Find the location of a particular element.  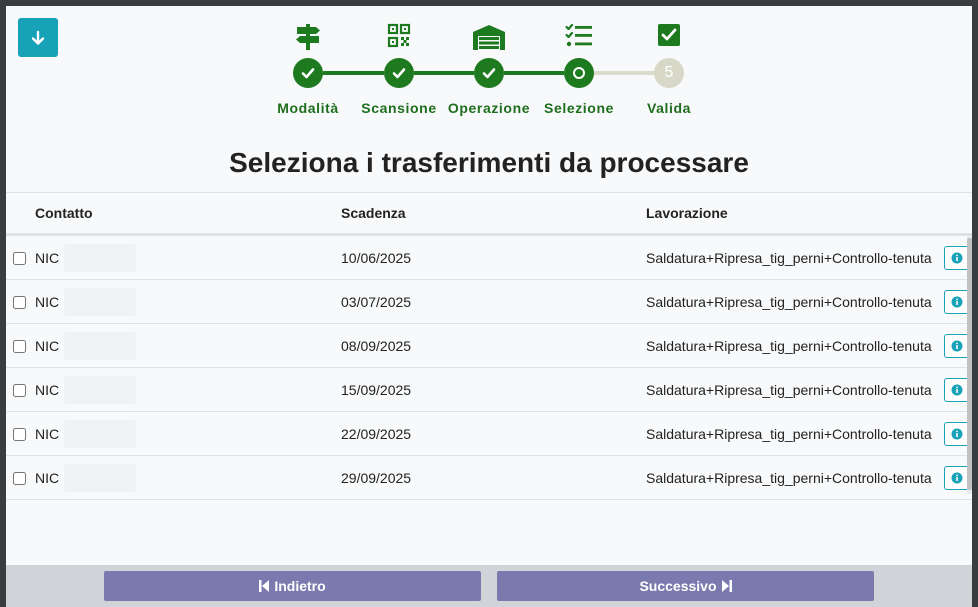

step-forward-icon is located at coordinates (726, 586).